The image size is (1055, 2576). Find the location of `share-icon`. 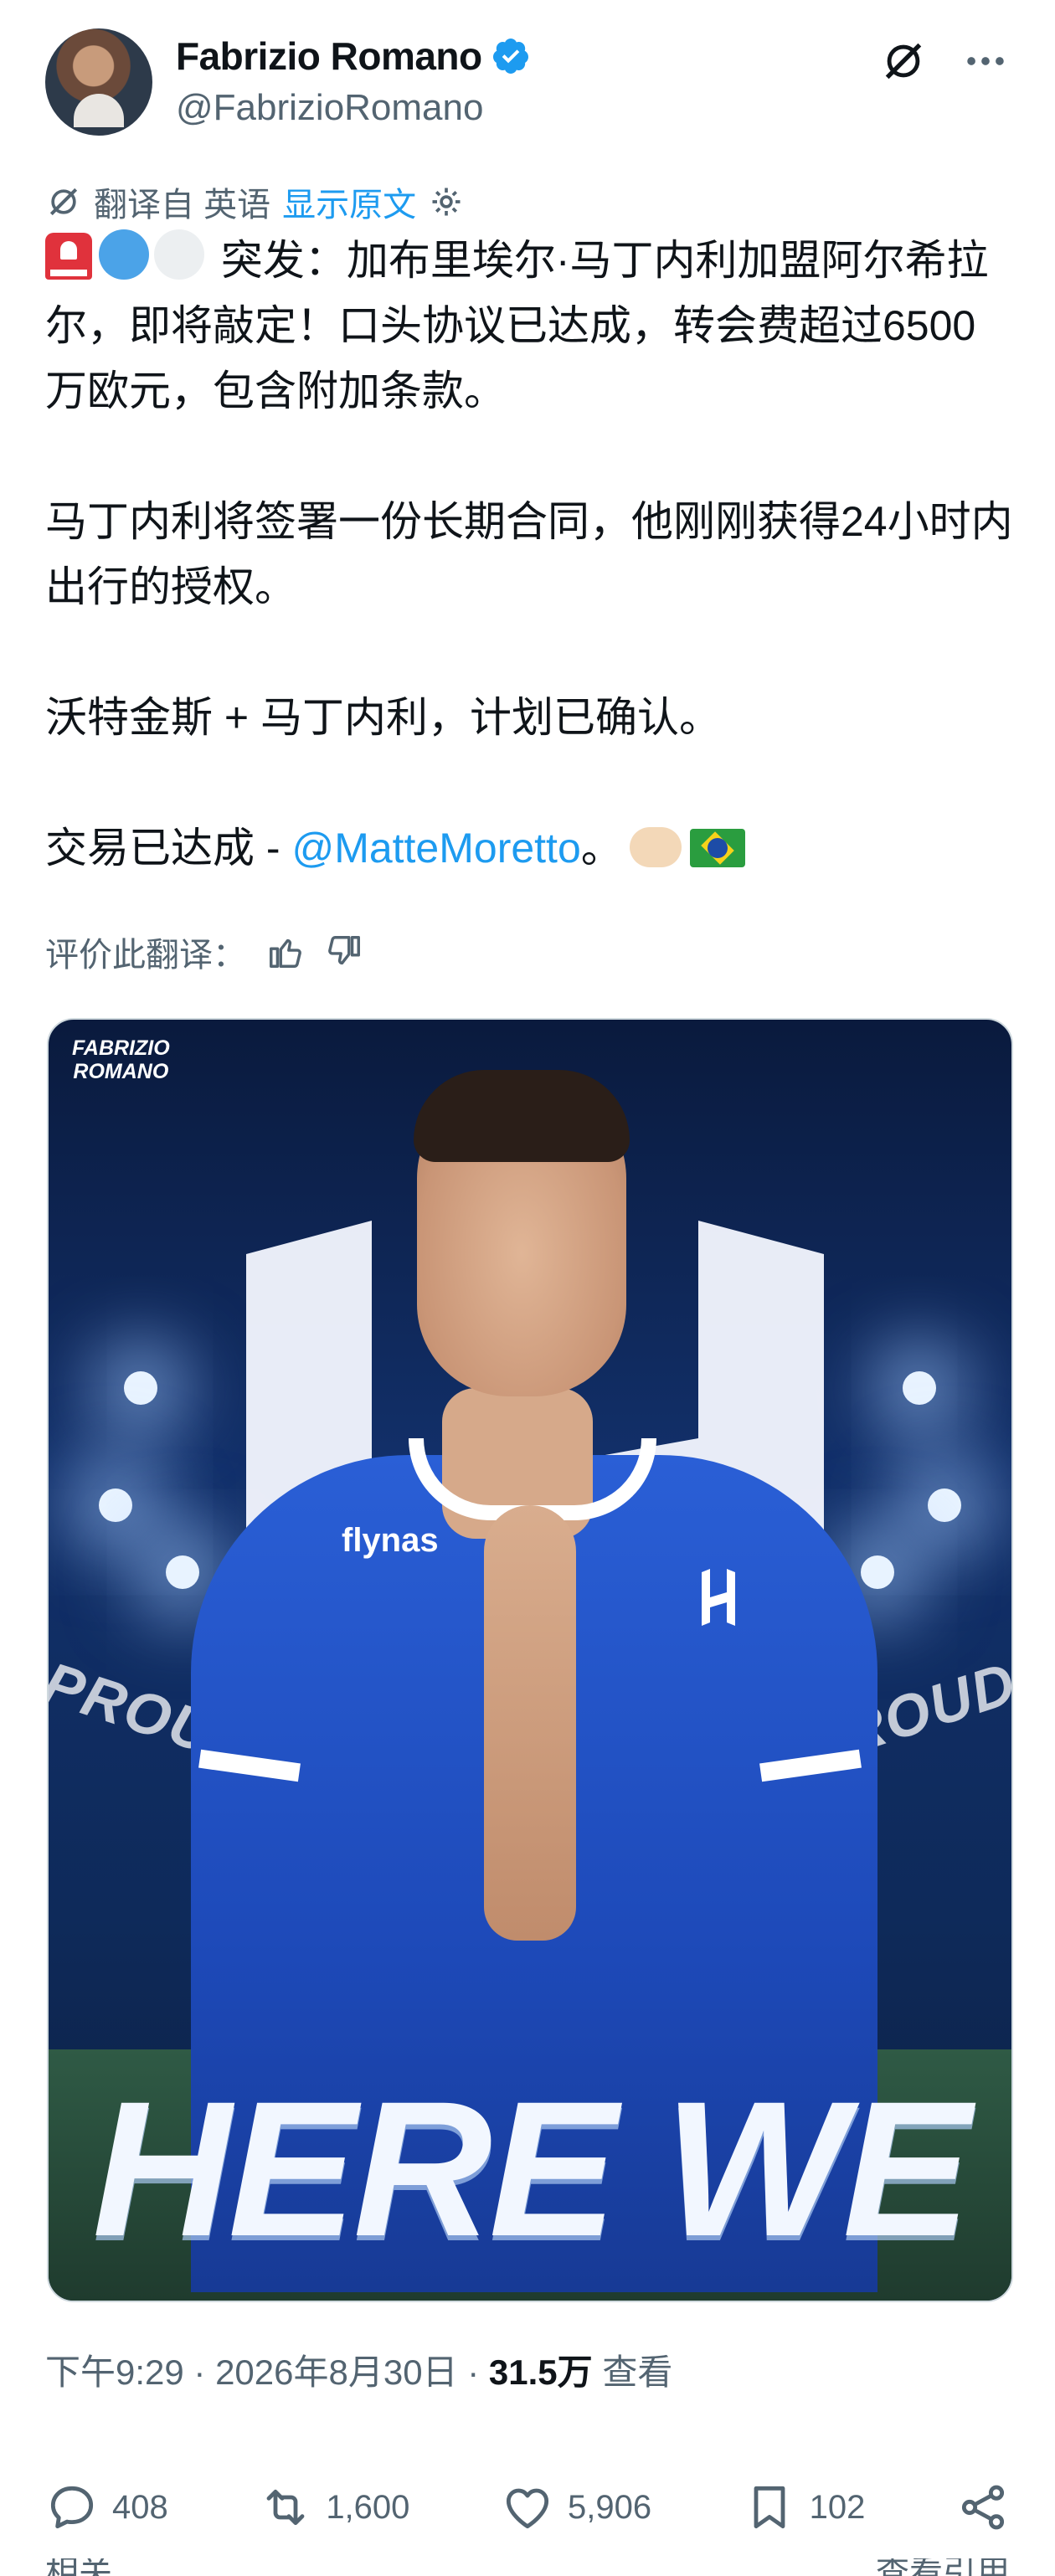

share-icon is located at coordinates (983, 2507).